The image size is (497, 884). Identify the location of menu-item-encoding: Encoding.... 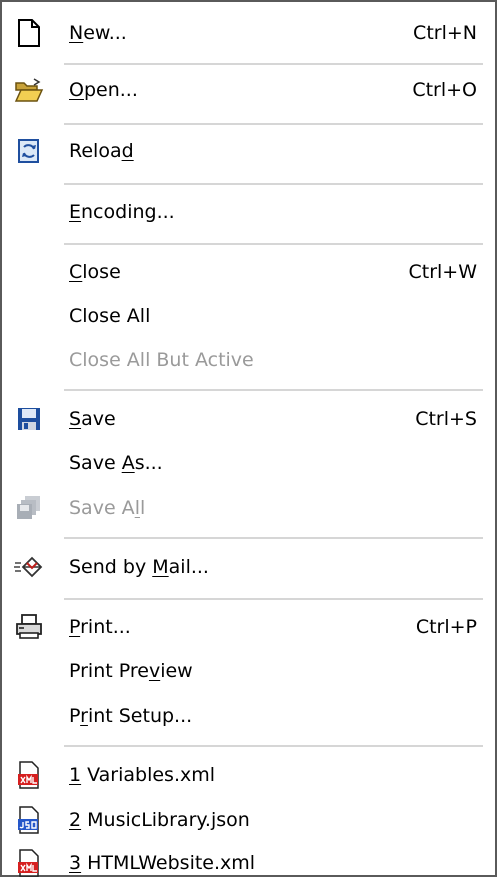
(248, 212).